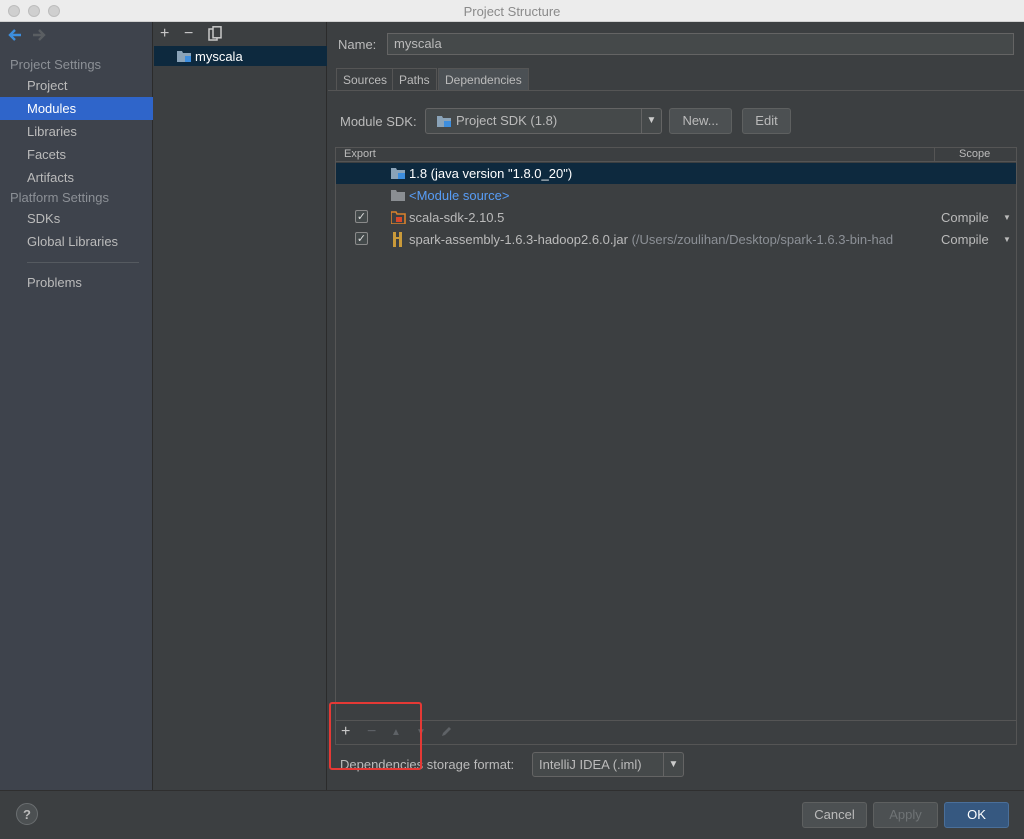 This screenshot has width=1024, height=839. I want to click on help-button: ?, so click(27, 814).